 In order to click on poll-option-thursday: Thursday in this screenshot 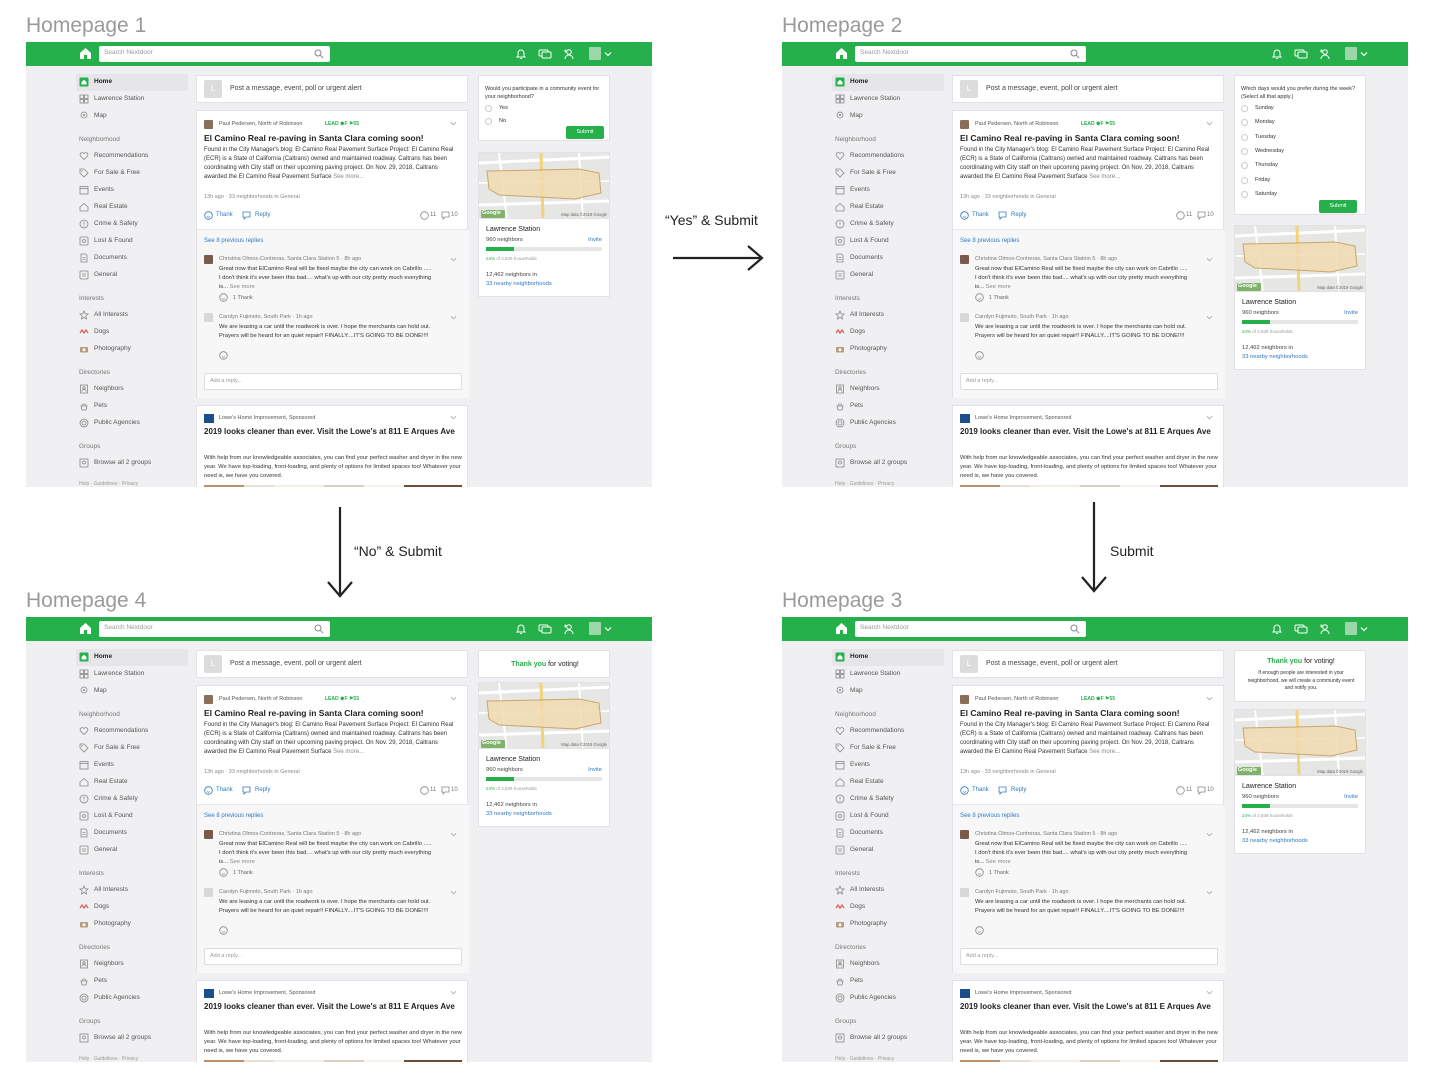, I will do `click(1296, 167)`.